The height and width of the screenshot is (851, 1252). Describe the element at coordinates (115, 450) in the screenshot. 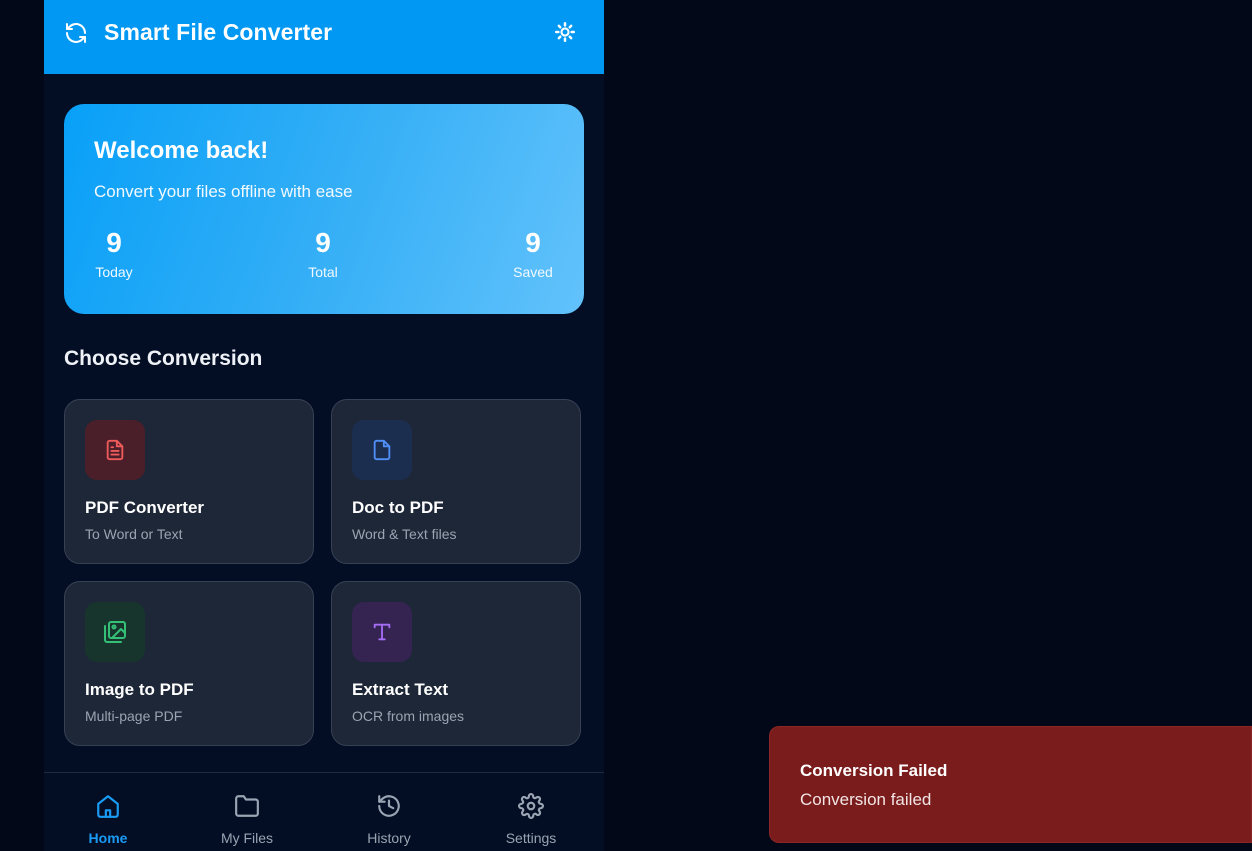

I see `file-text-icon` at that location.